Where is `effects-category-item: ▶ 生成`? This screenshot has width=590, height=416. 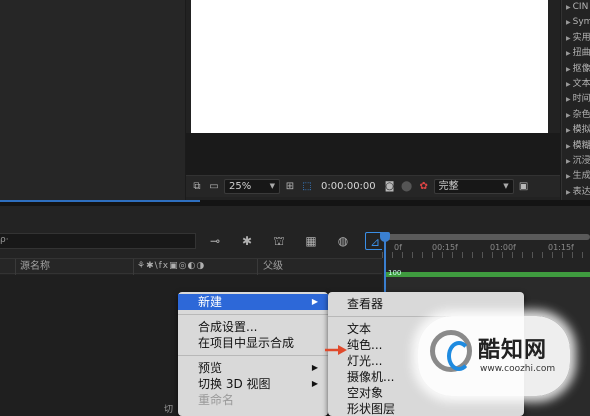
effects-category-item: ▶ 生成 is located at coordinates (576, 176).